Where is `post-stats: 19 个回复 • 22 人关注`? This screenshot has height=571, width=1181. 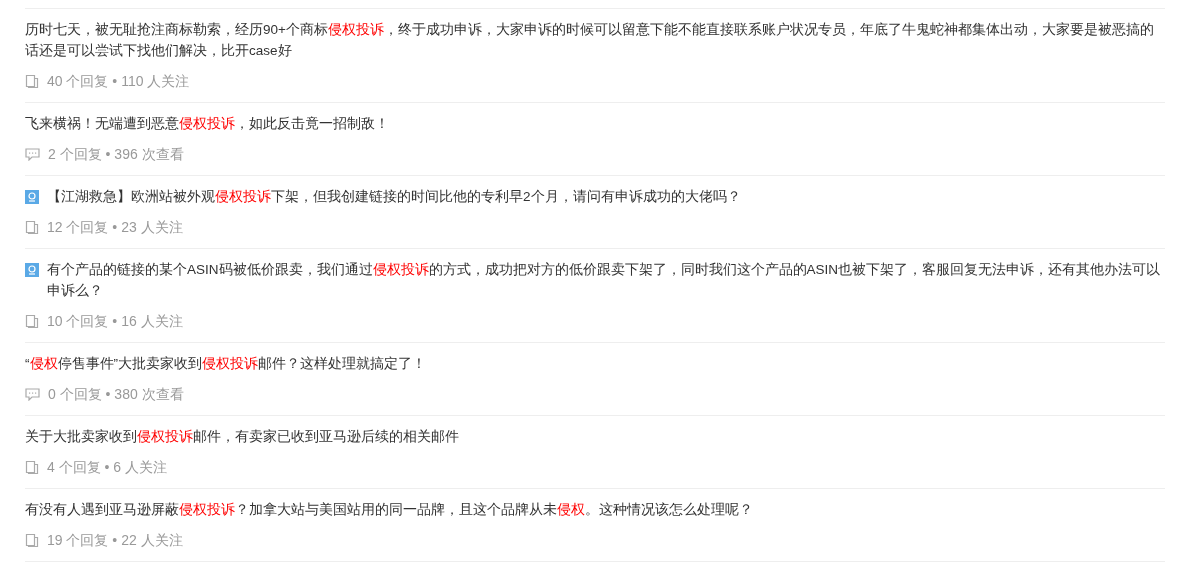
post-stats: 19 个回复 • 22 人关注 is located at coordinates (115, 540).